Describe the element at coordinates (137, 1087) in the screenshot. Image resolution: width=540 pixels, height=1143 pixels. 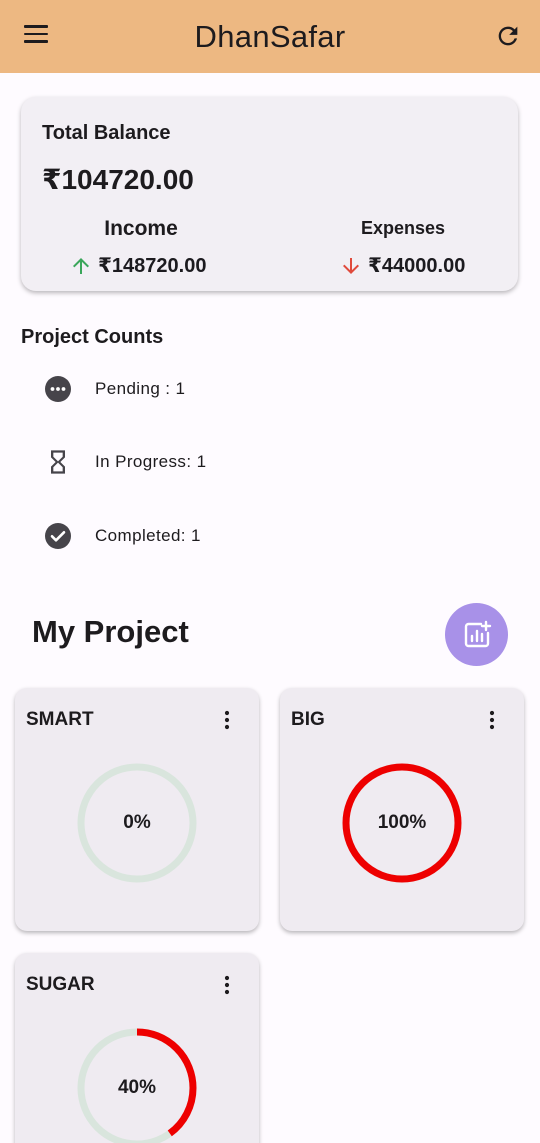
I see `progress-label: 40%` at that location.